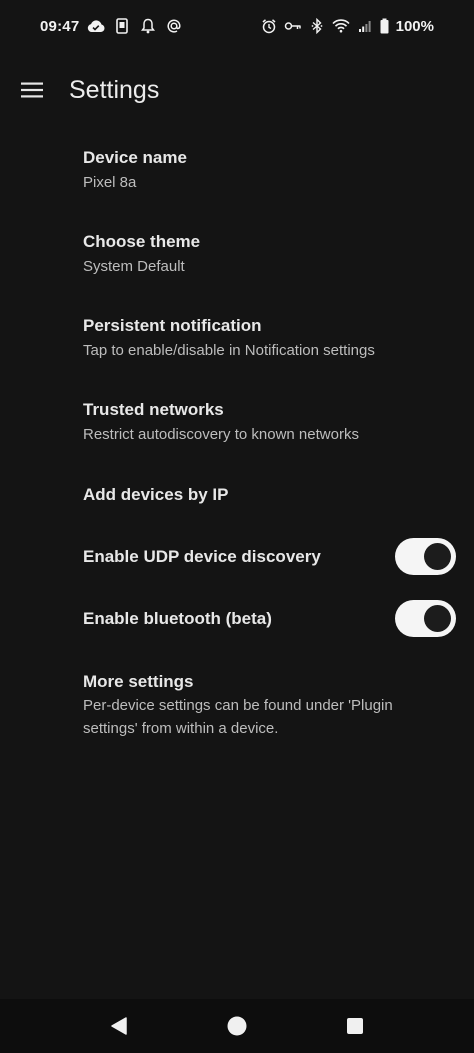 The width and height of the screenshot is (474, 1053). What do you see at coordinates (341, 26) in the screenshot?
I see `wifi-icon` at bounding box center [341, 26].